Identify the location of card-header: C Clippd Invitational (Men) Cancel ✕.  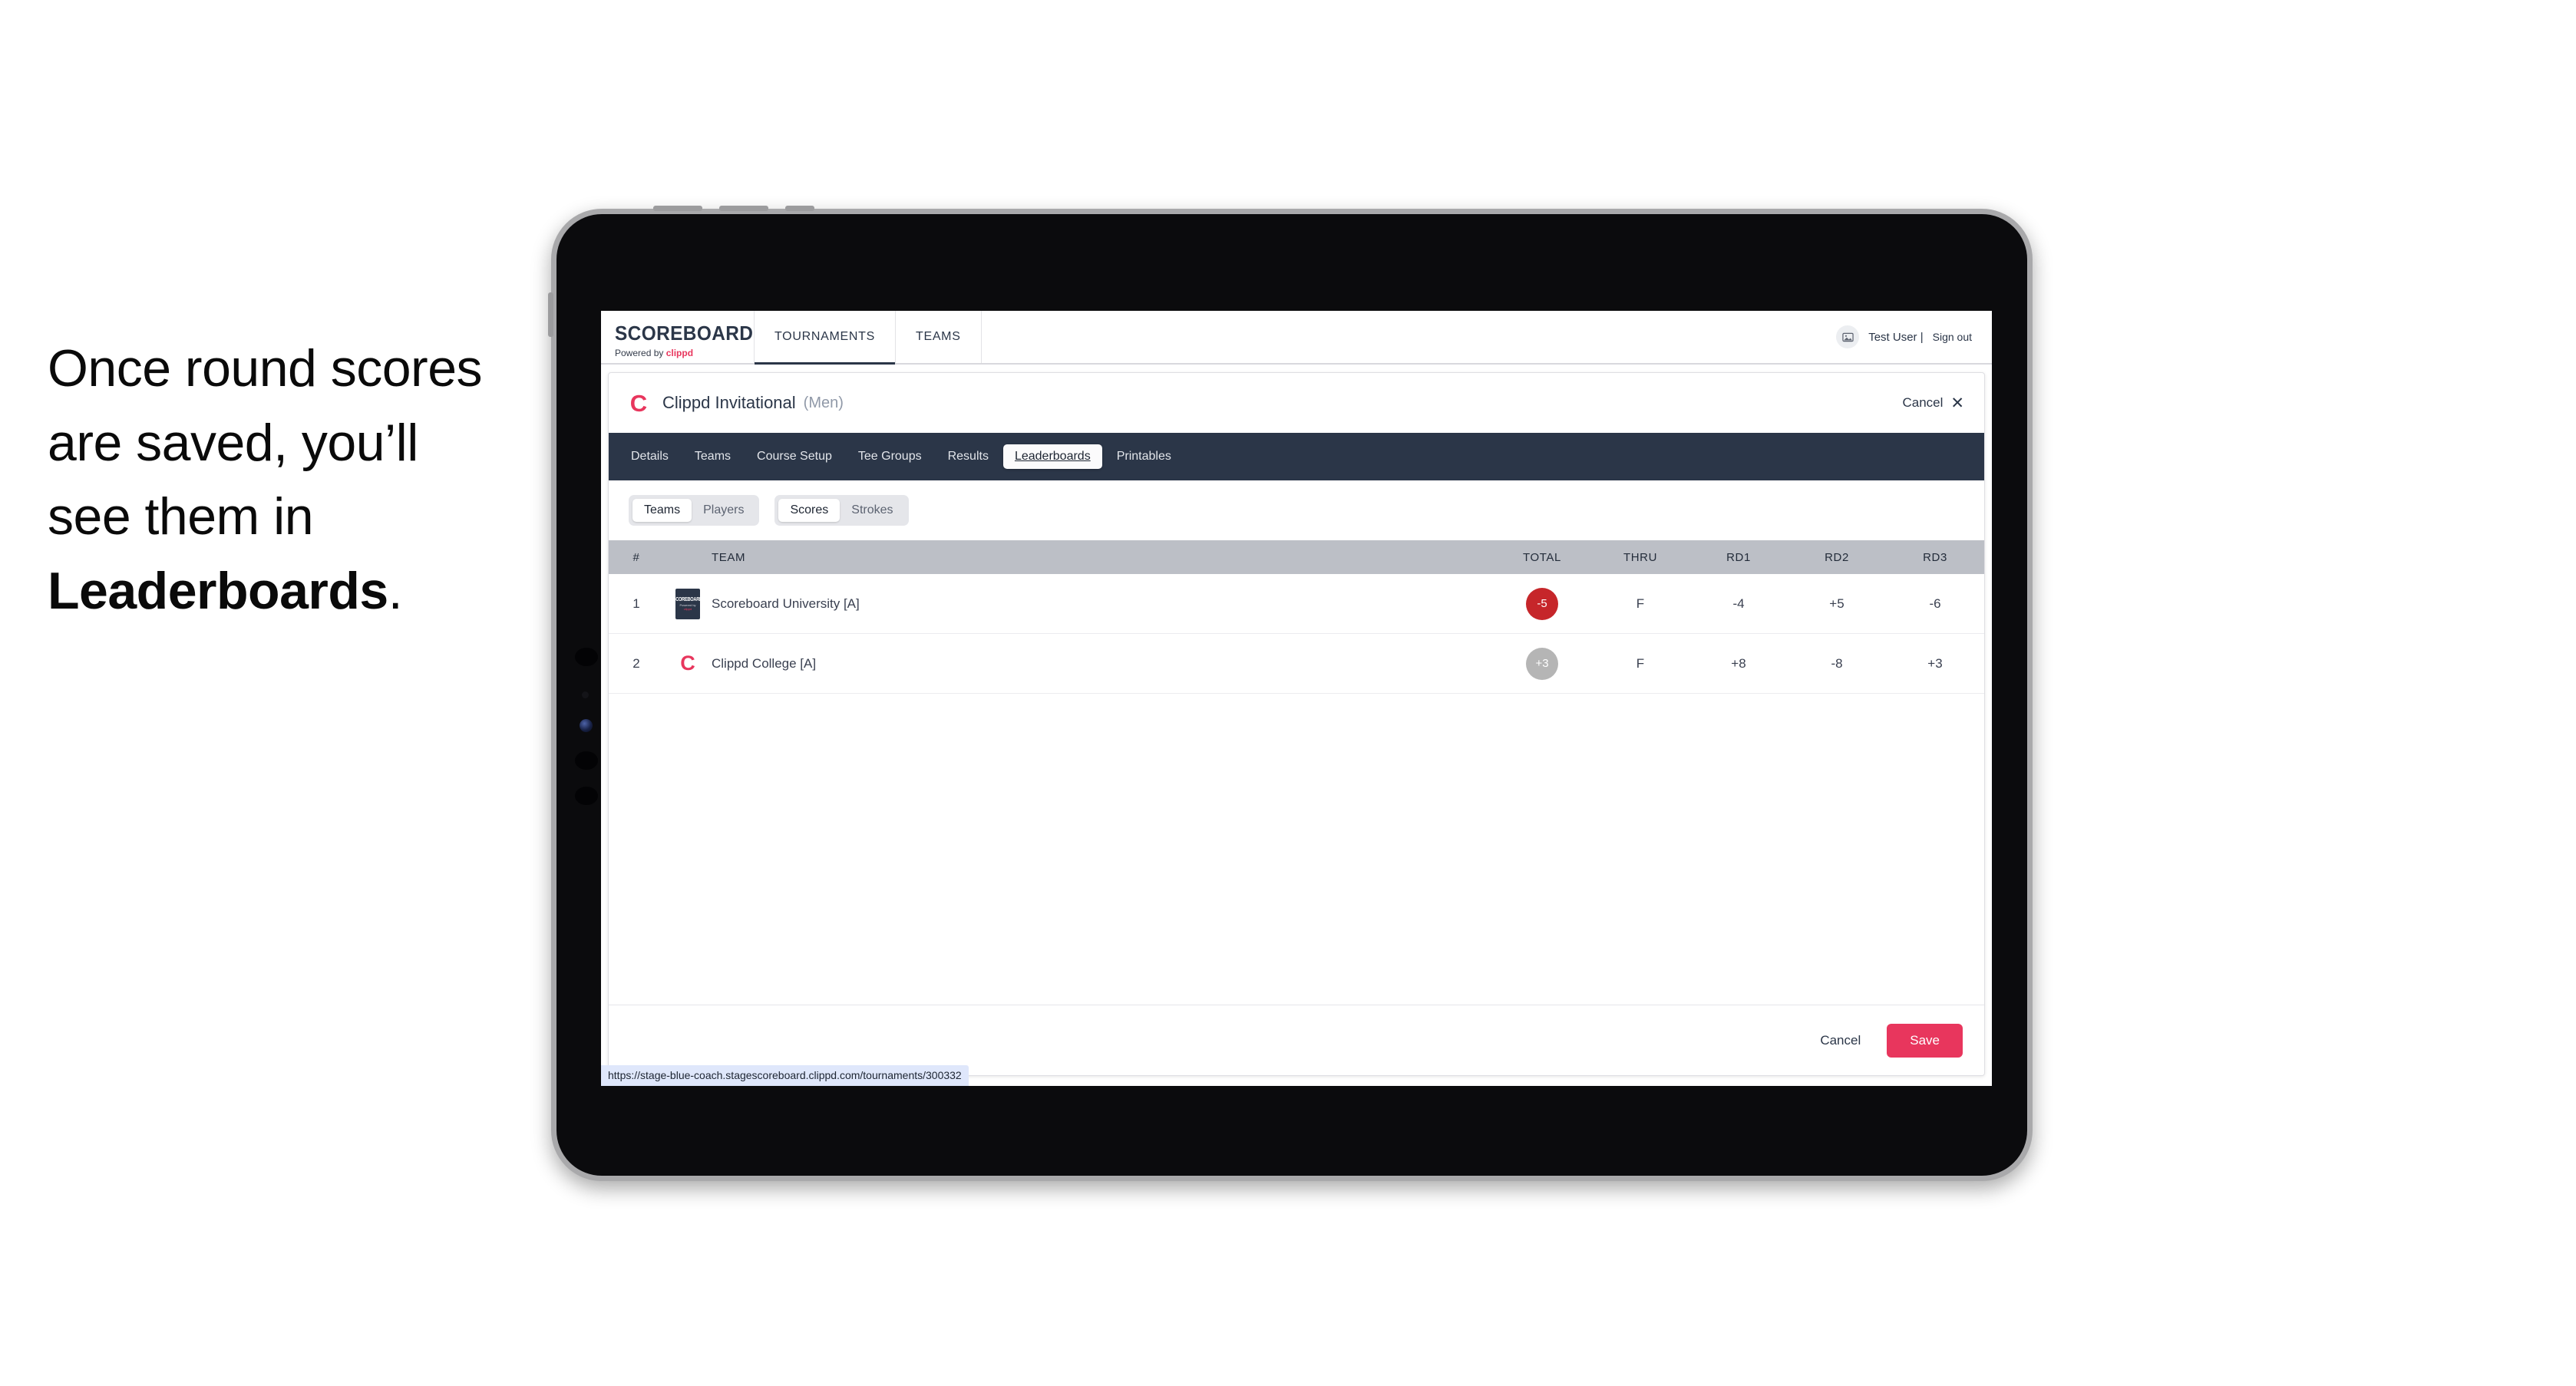
(1296, 403).